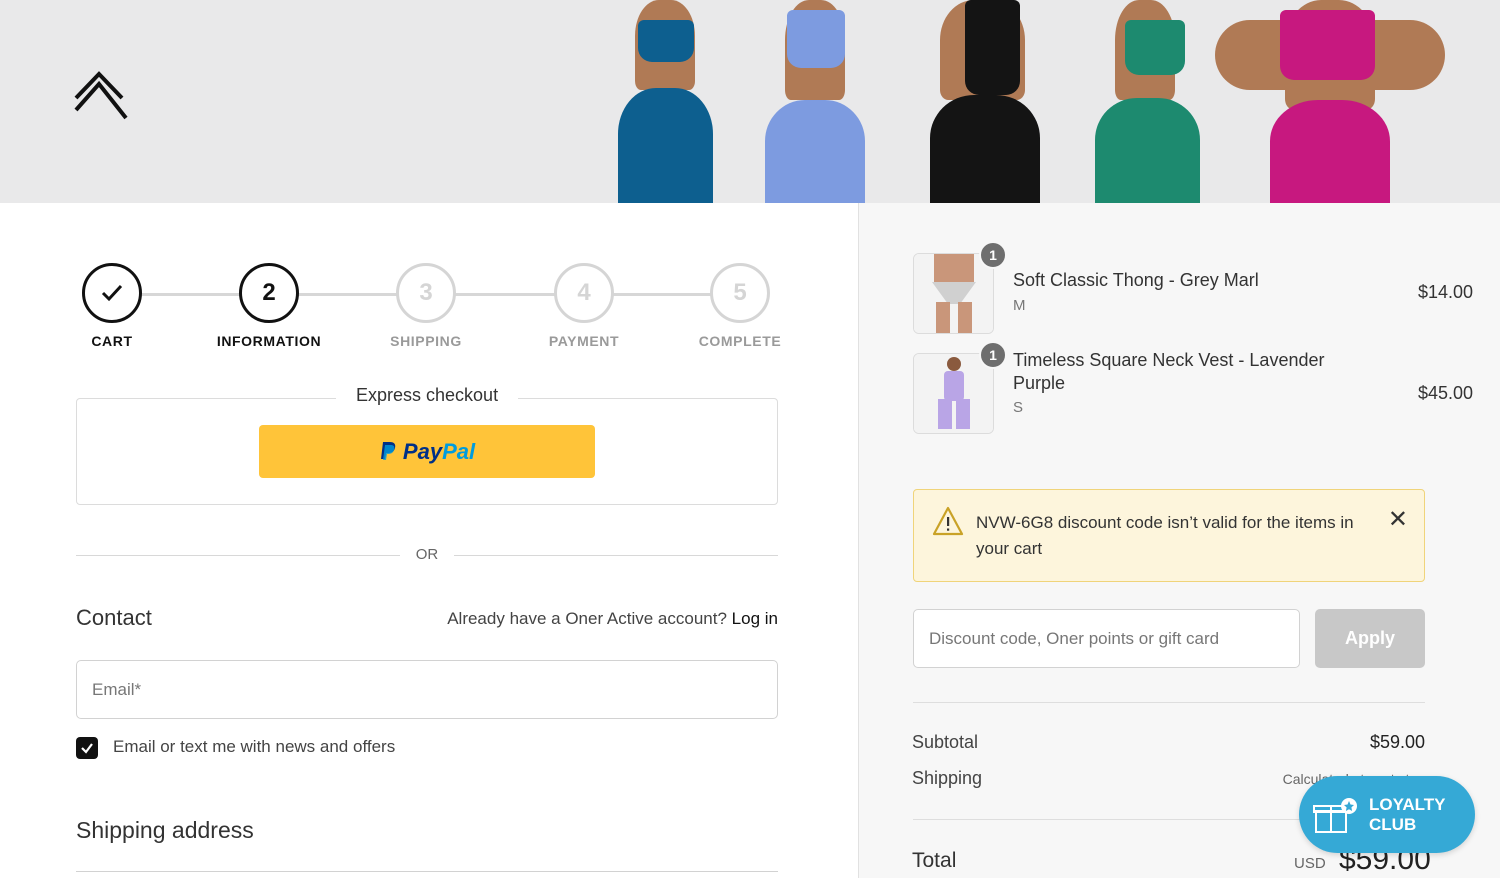  What do you see at coordinates (427, 874) in the screenshot?
I see `shipping-address-field` at bounding box center [427, 874].